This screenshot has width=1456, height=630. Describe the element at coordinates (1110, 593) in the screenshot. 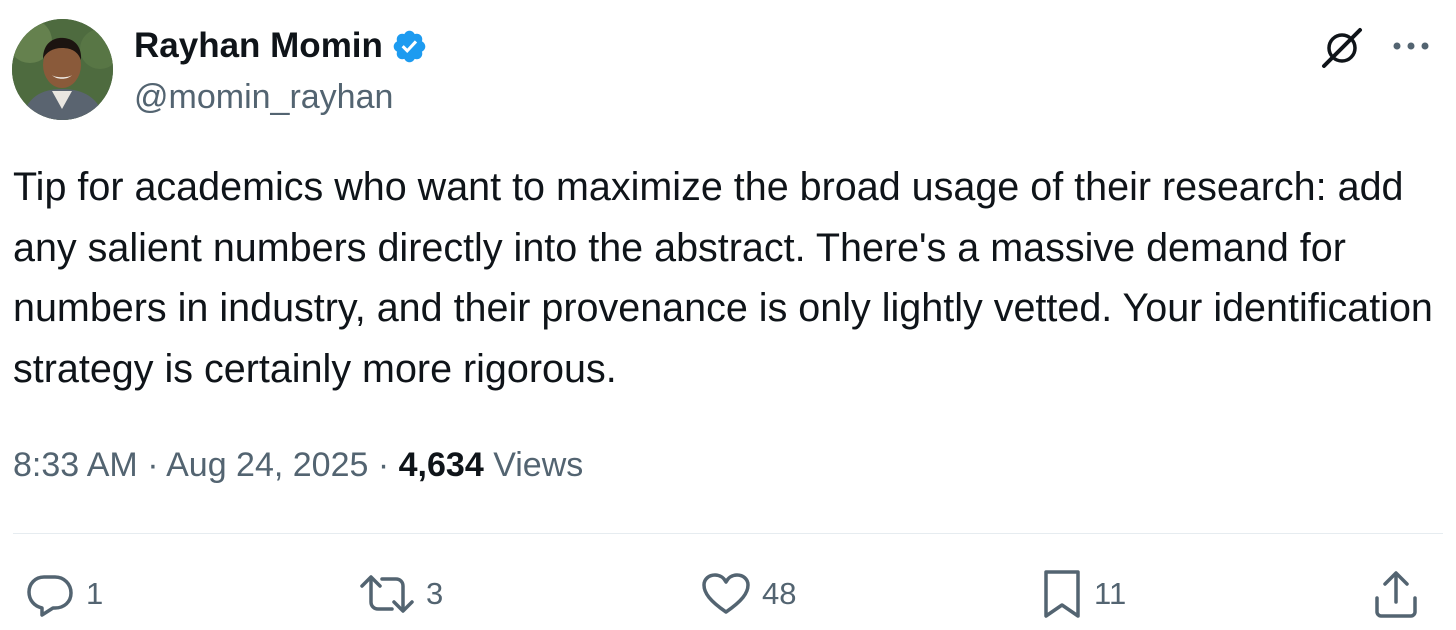

I see `bookmark-count: 11` at that location.